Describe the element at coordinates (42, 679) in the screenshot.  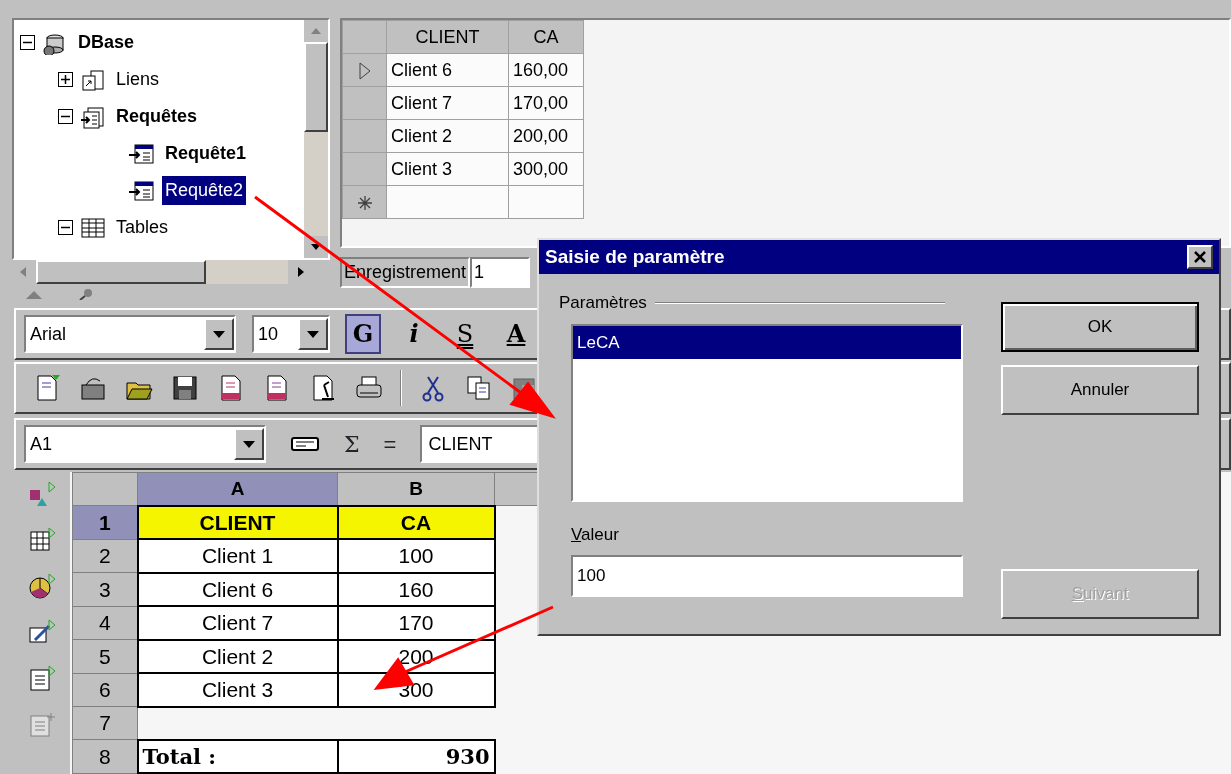
I see `form-icon` at that location.